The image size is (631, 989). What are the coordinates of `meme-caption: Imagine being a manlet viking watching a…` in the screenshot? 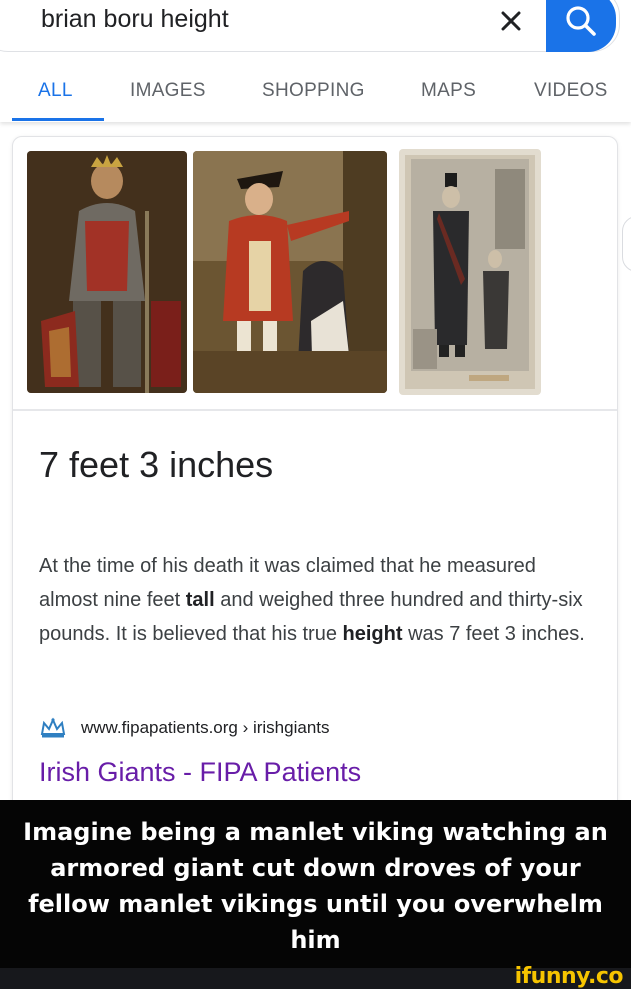 It's located at (315, 886).